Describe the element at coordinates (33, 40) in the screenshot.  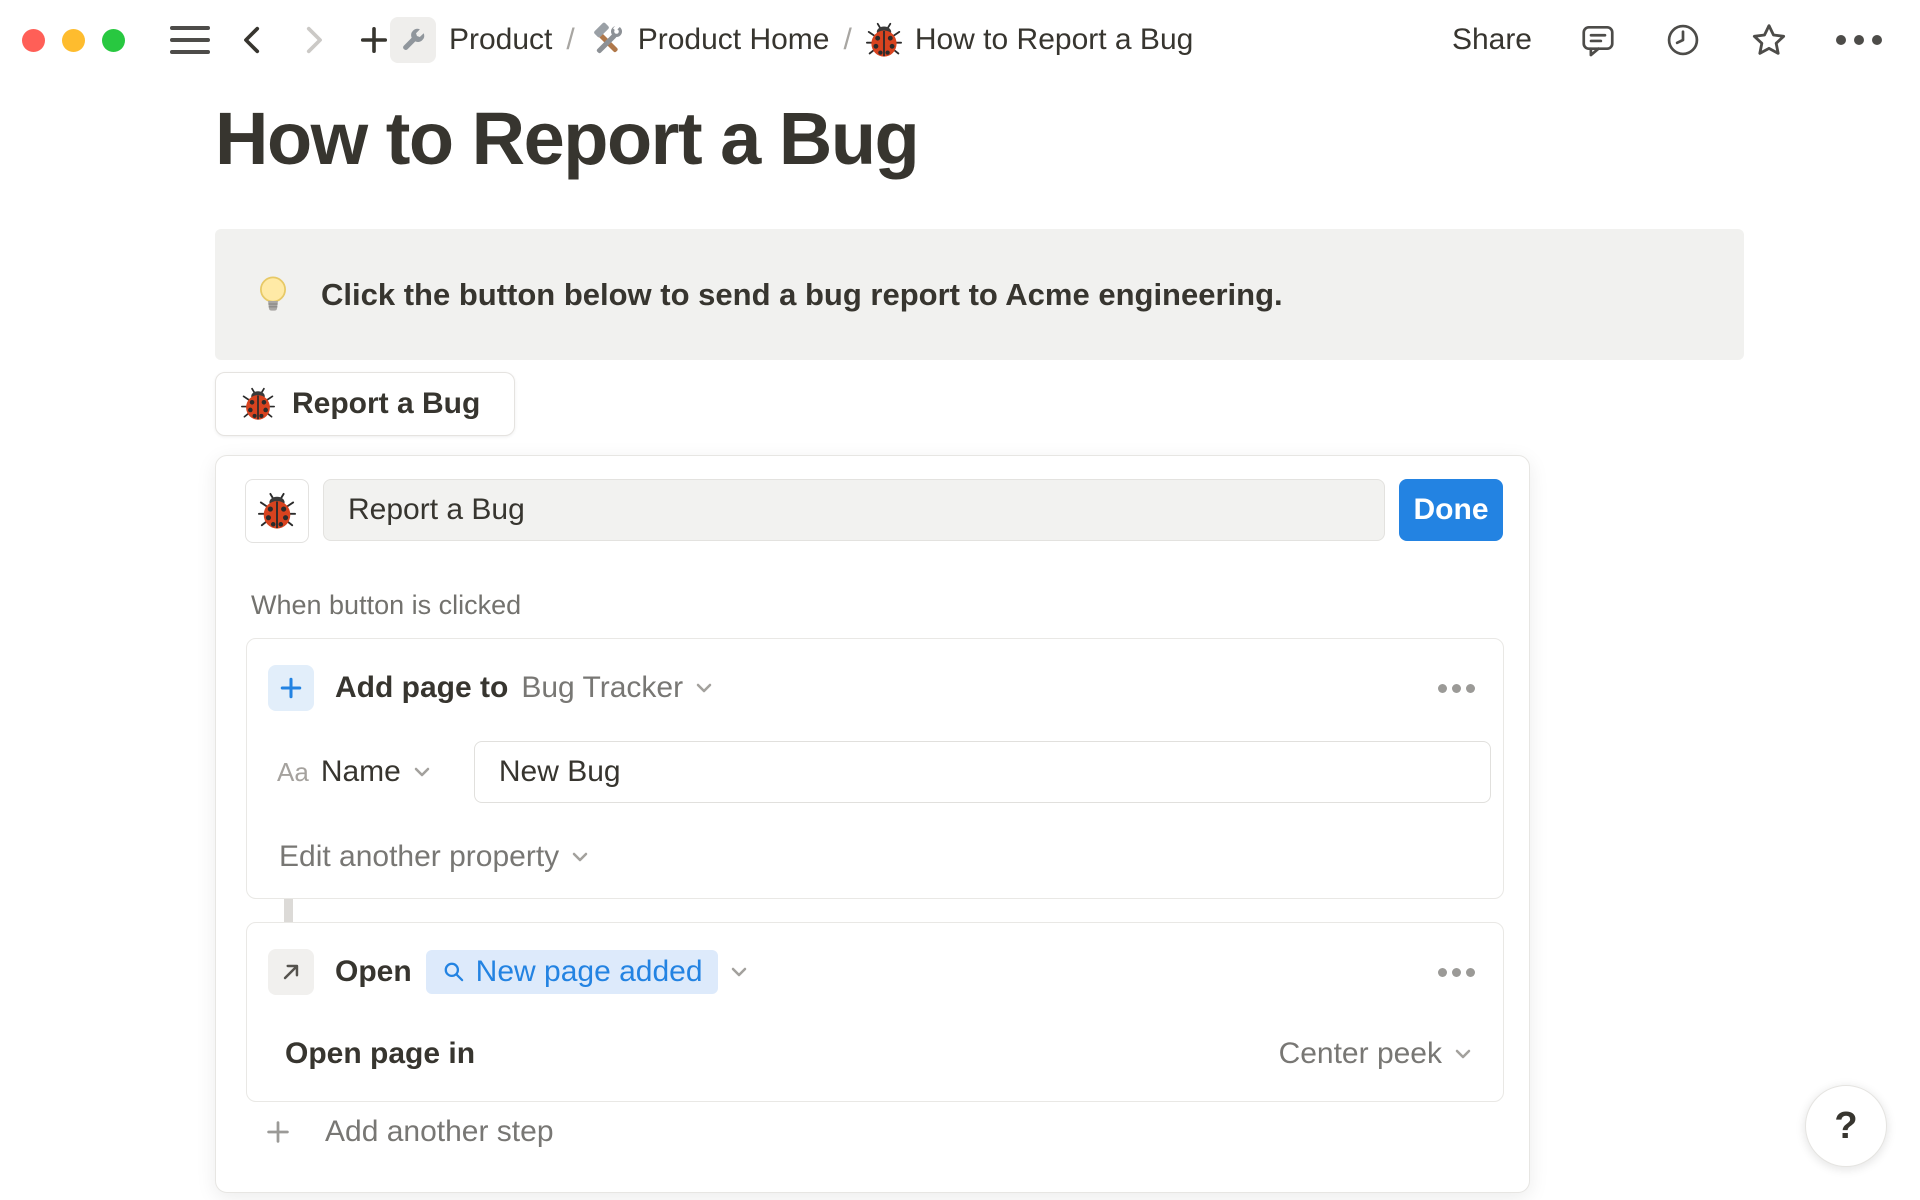
I see `close-window-button` at that location.